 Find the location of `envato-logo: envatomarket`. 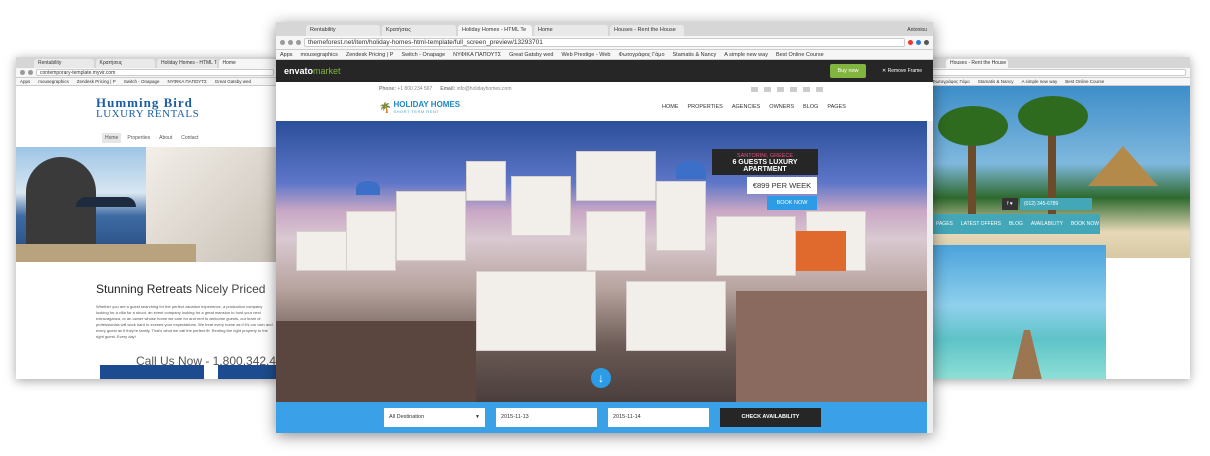

envato-logo: envatomarket is located at coordinates (312, 71).